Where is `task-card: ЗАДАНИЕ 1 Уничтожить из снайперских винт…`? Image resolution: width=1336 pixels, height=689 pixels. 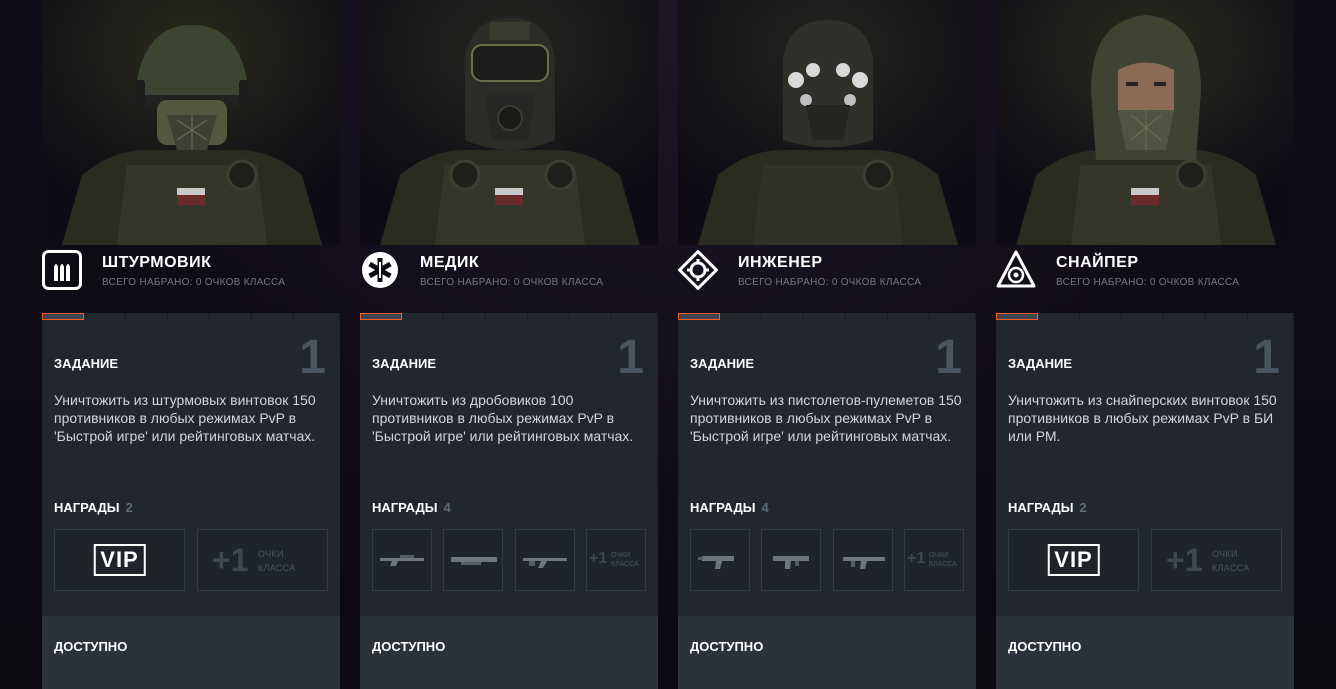 task-card: ЗАДАНИЕ 1 Уничтожить из снайперских винт… is located at coordinates (1145, 468).